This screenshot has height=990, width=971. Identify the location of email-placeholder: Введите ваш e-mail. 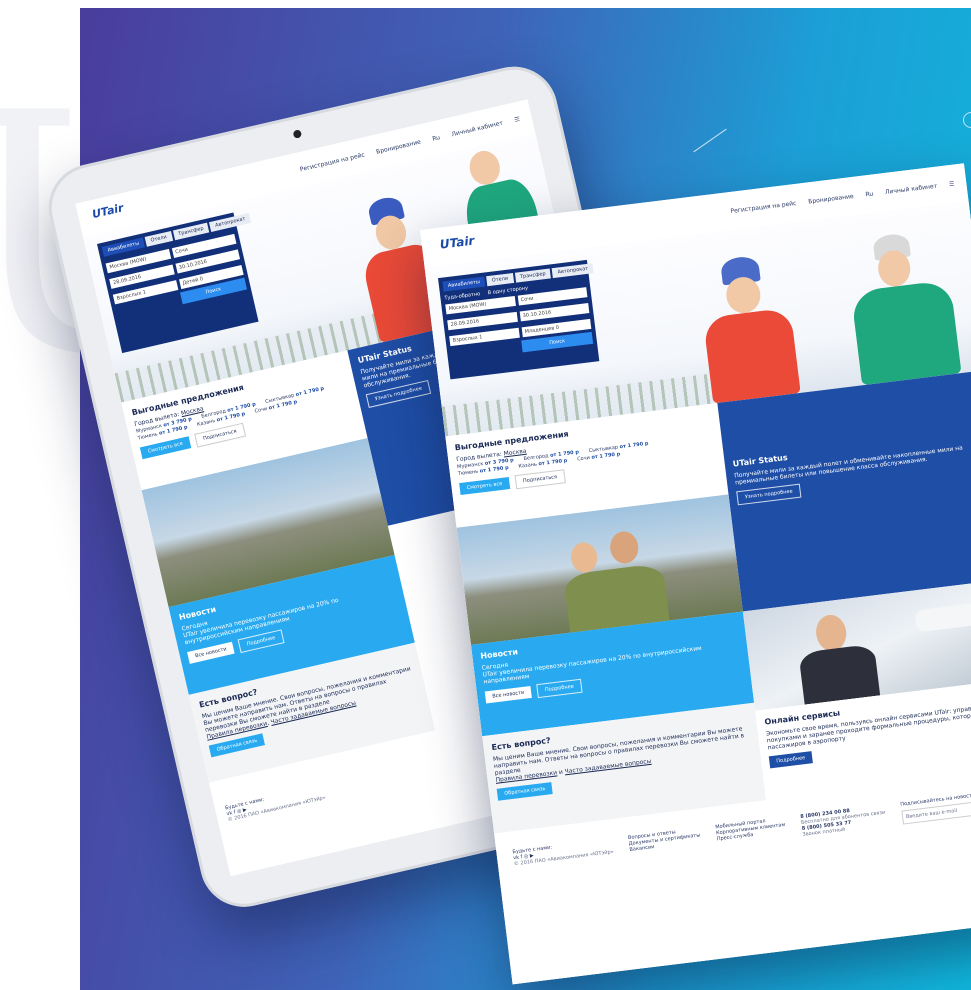
(931, 814).